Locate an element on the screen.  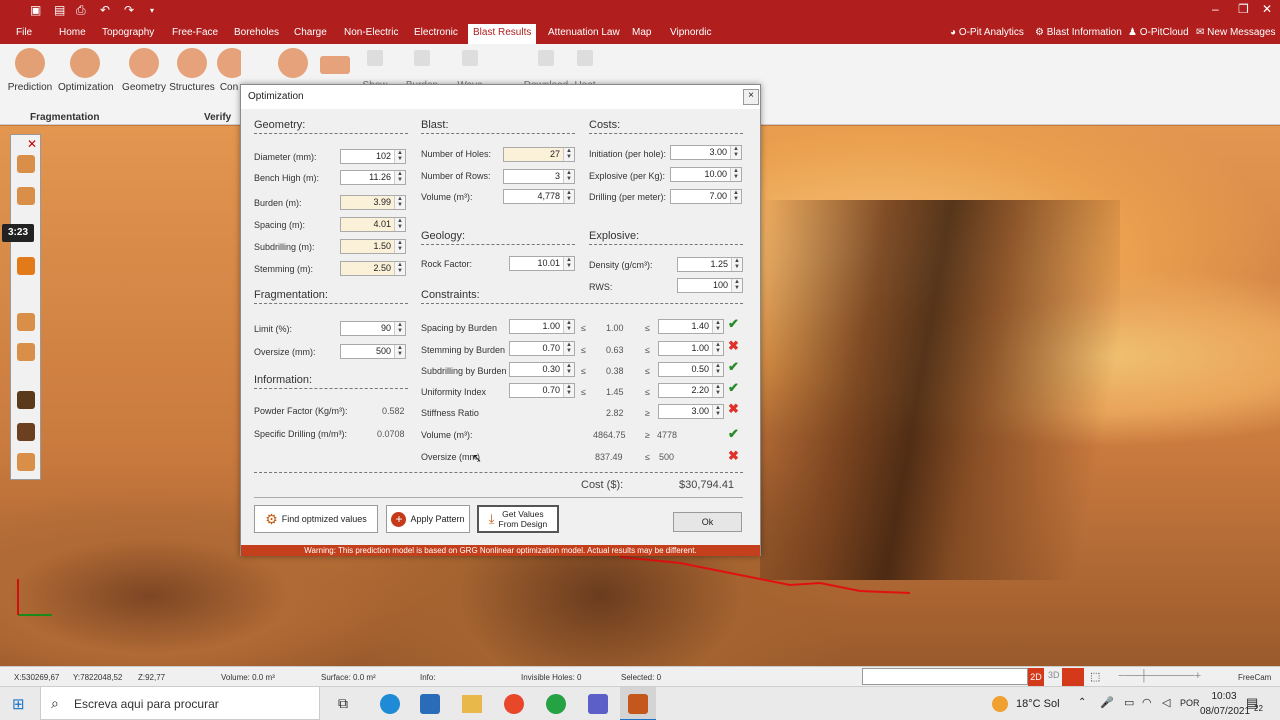
volume-input: 4,778 ▲ ▼ is located at coordinates (539, 196).